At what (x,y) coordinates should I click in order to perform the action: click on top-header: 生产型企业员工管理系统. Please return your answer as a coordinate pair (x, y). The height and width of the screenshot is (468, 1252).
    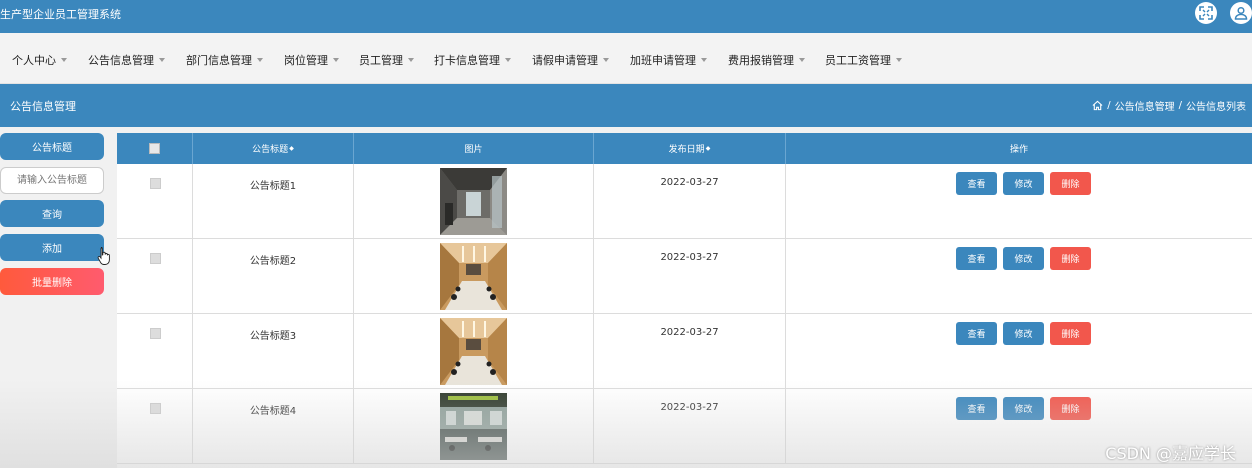
    Looking at the image, I should click on (626, 16).